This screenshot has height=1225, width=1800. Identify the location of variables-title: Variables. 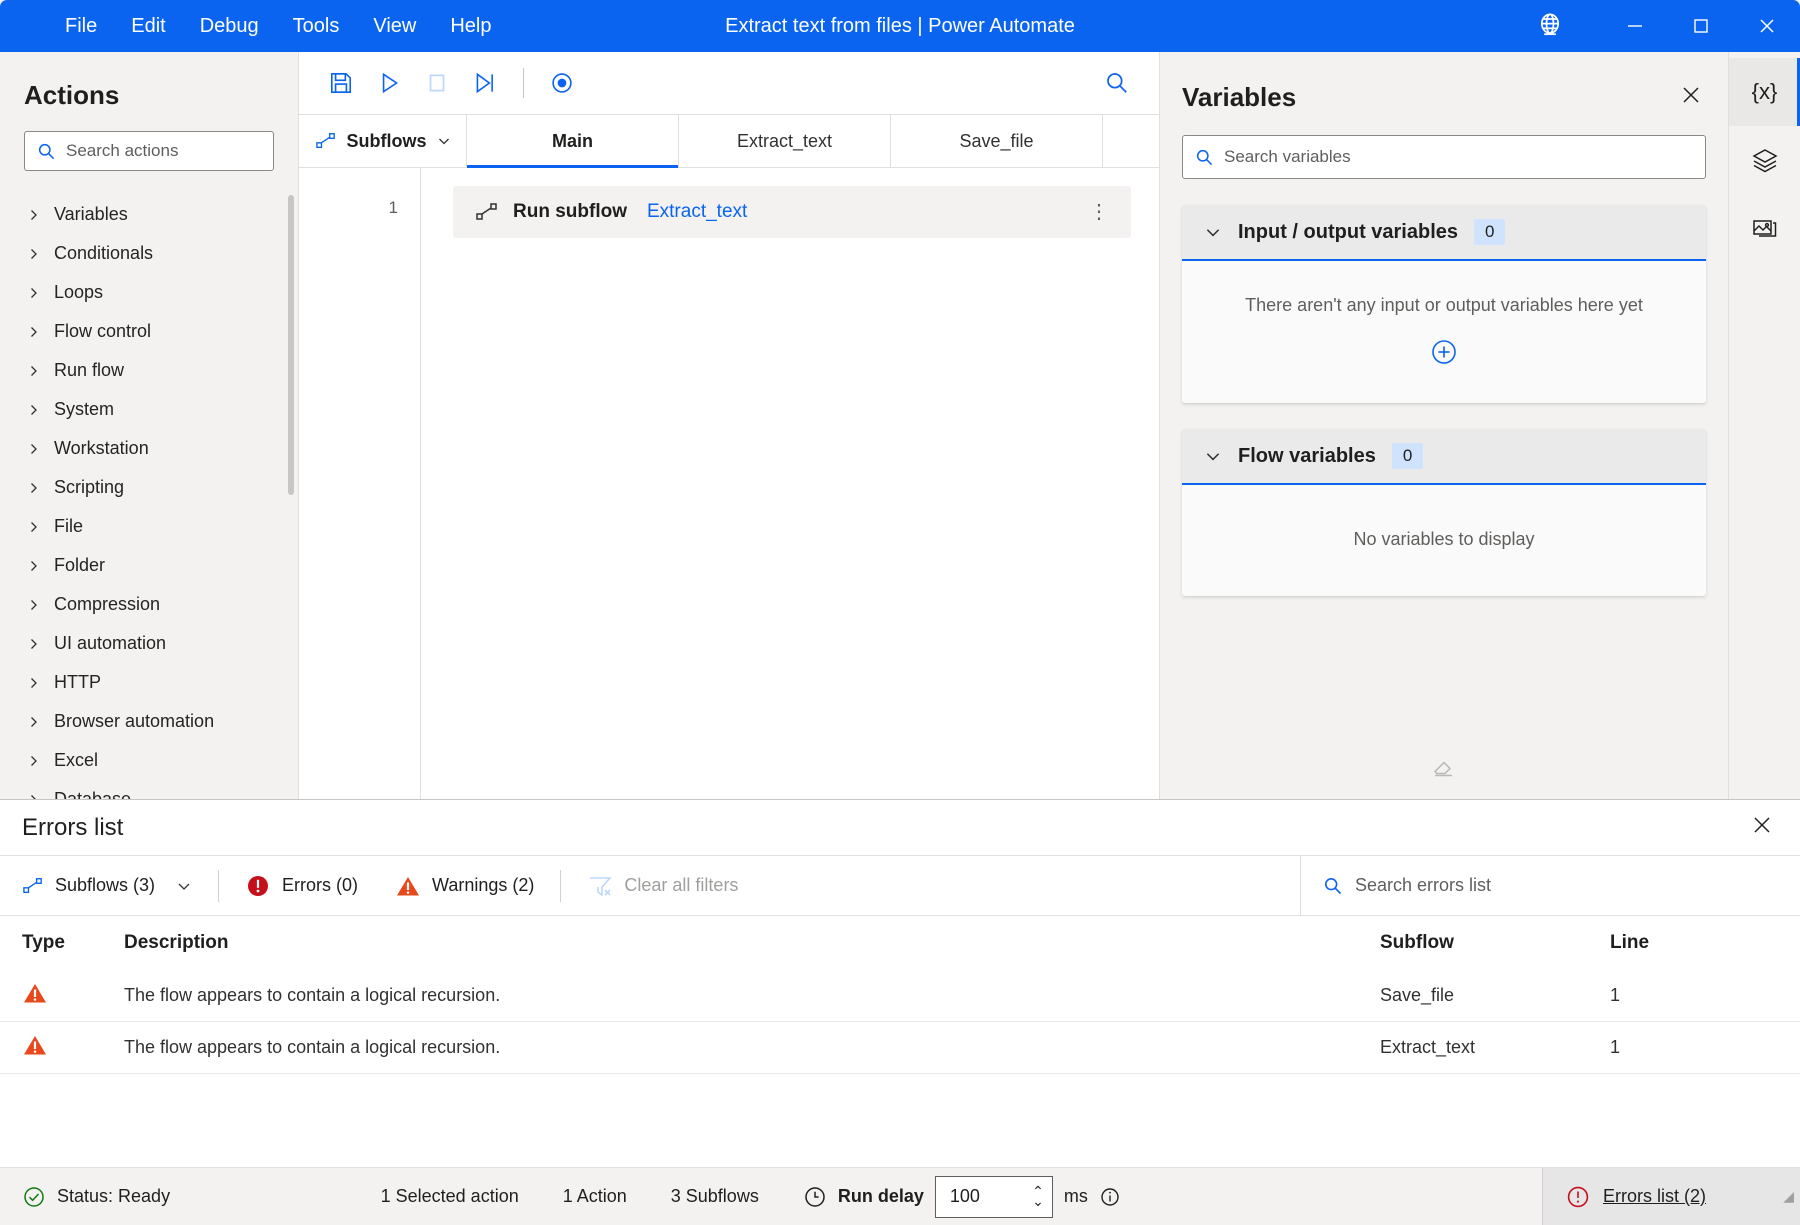
(1239, 97).